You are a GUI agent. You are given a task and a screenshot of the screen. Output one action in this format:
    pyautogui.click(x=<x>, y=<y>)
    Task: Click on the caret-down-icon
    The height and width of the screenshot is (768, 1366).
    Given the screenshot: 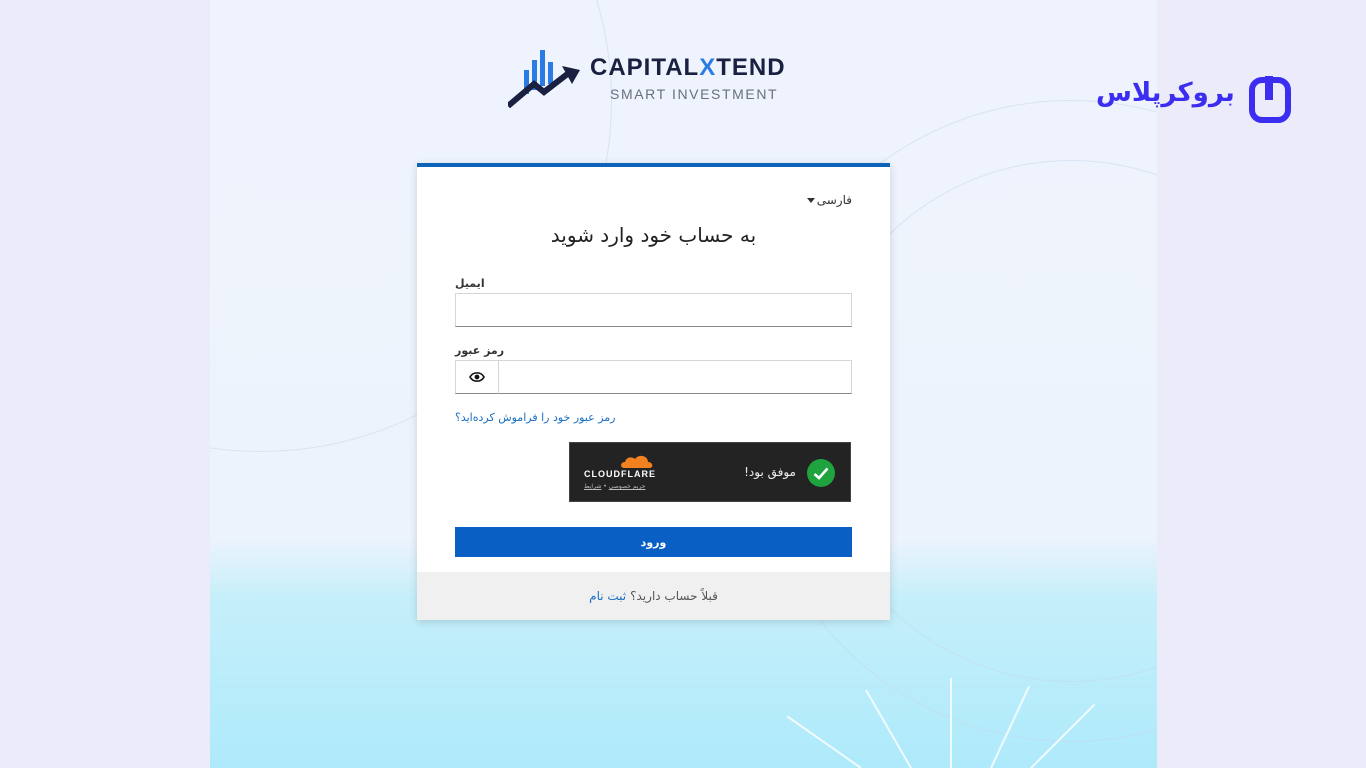 What is the action you would take?
    pyautogui.click(x=810, y=200)
    